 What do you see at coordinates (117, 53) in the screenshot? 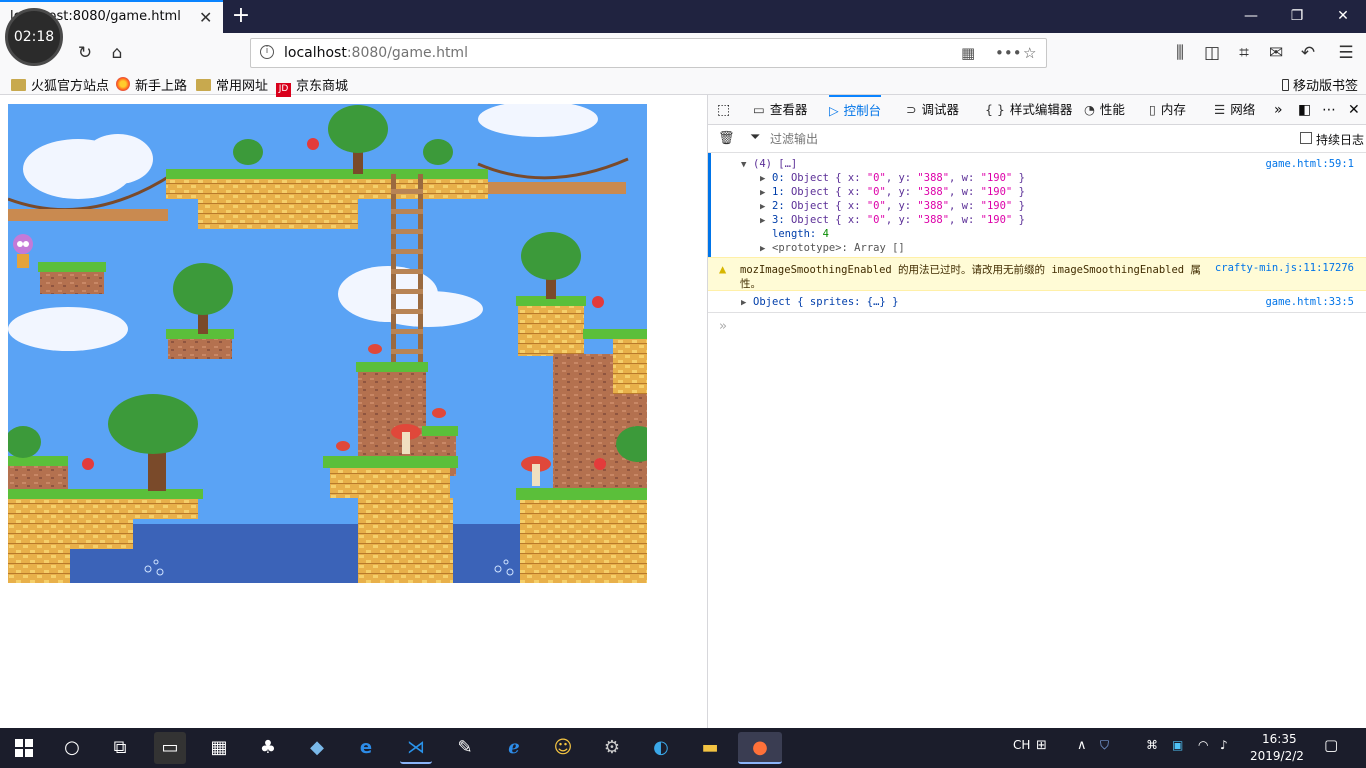
I see `home-icon: ⌂` at bounding box center [117, 53].